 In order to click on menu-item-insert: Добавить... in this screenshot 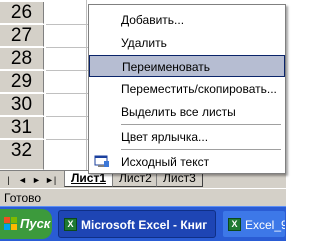, I will do `click(187, 20)`.